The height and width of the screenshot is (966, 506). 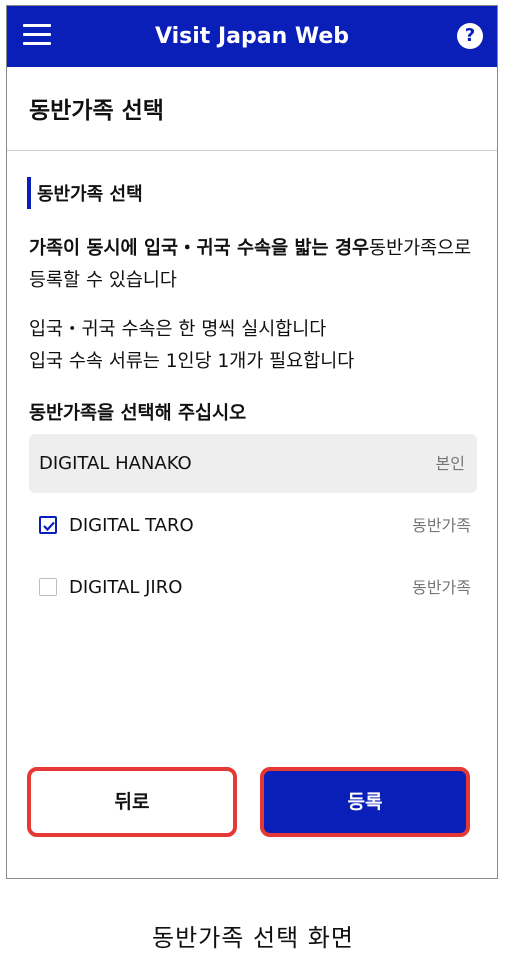 I want to click on checkbox-checked-icon, so click(x=48, y=525).